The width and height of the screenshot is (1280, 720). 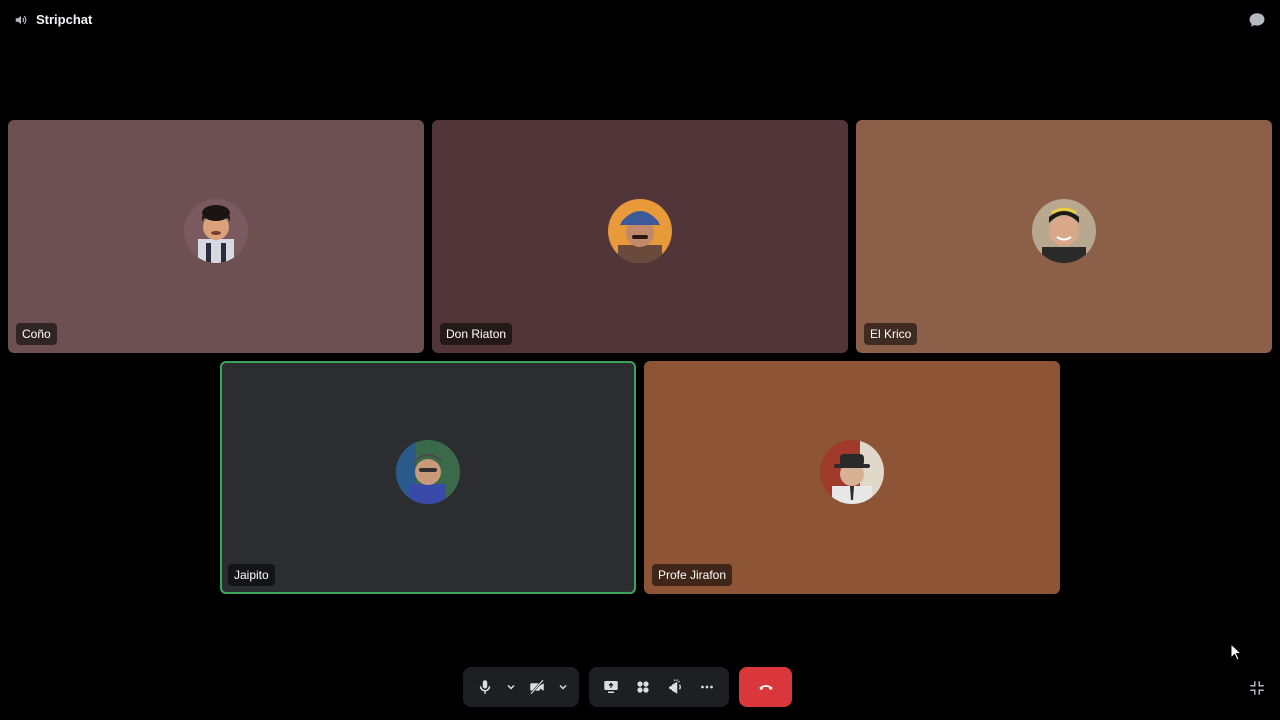 What do you see at coordinates (692, 575) in the screenshot?
I see `participant-name: Profe Jirafon` at bounding box center [692, 575].